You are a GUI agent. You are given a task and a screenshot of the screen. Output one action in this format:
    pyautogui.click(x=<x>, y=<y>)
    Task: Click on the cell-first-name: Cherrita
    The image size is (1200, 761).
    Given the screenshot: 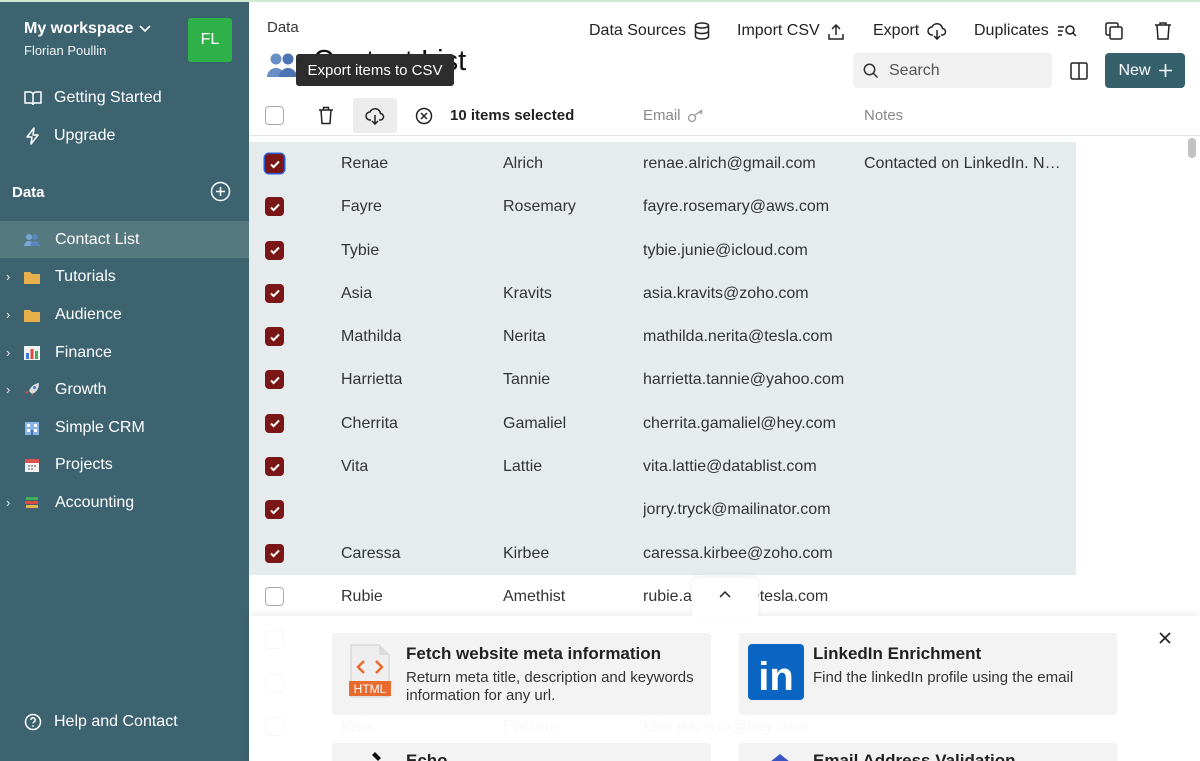 What is the action you would take?
    pyautogui.click(x=369, y=424)
    